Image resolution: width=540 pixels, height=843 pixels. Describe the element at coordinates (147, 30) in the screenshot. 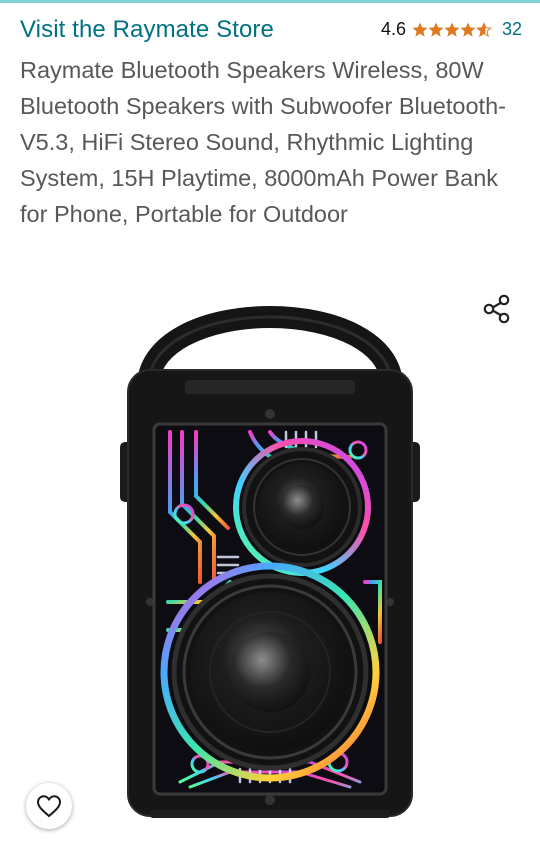

I see `visit-store-link: Visit the Raymate Store` at that location.